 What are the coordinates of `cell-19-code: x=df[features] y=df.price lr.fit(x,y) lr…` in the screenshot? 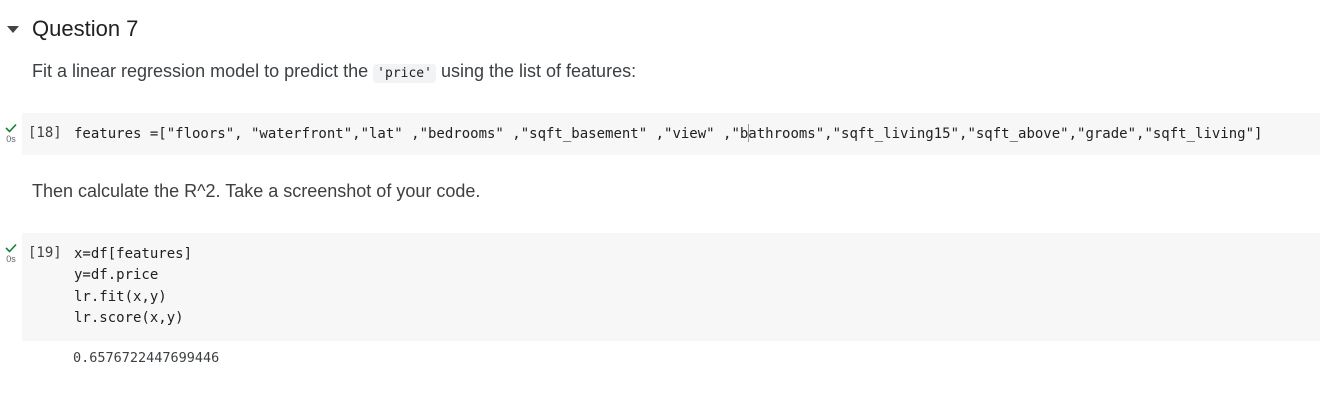 It's located at (133, 286).